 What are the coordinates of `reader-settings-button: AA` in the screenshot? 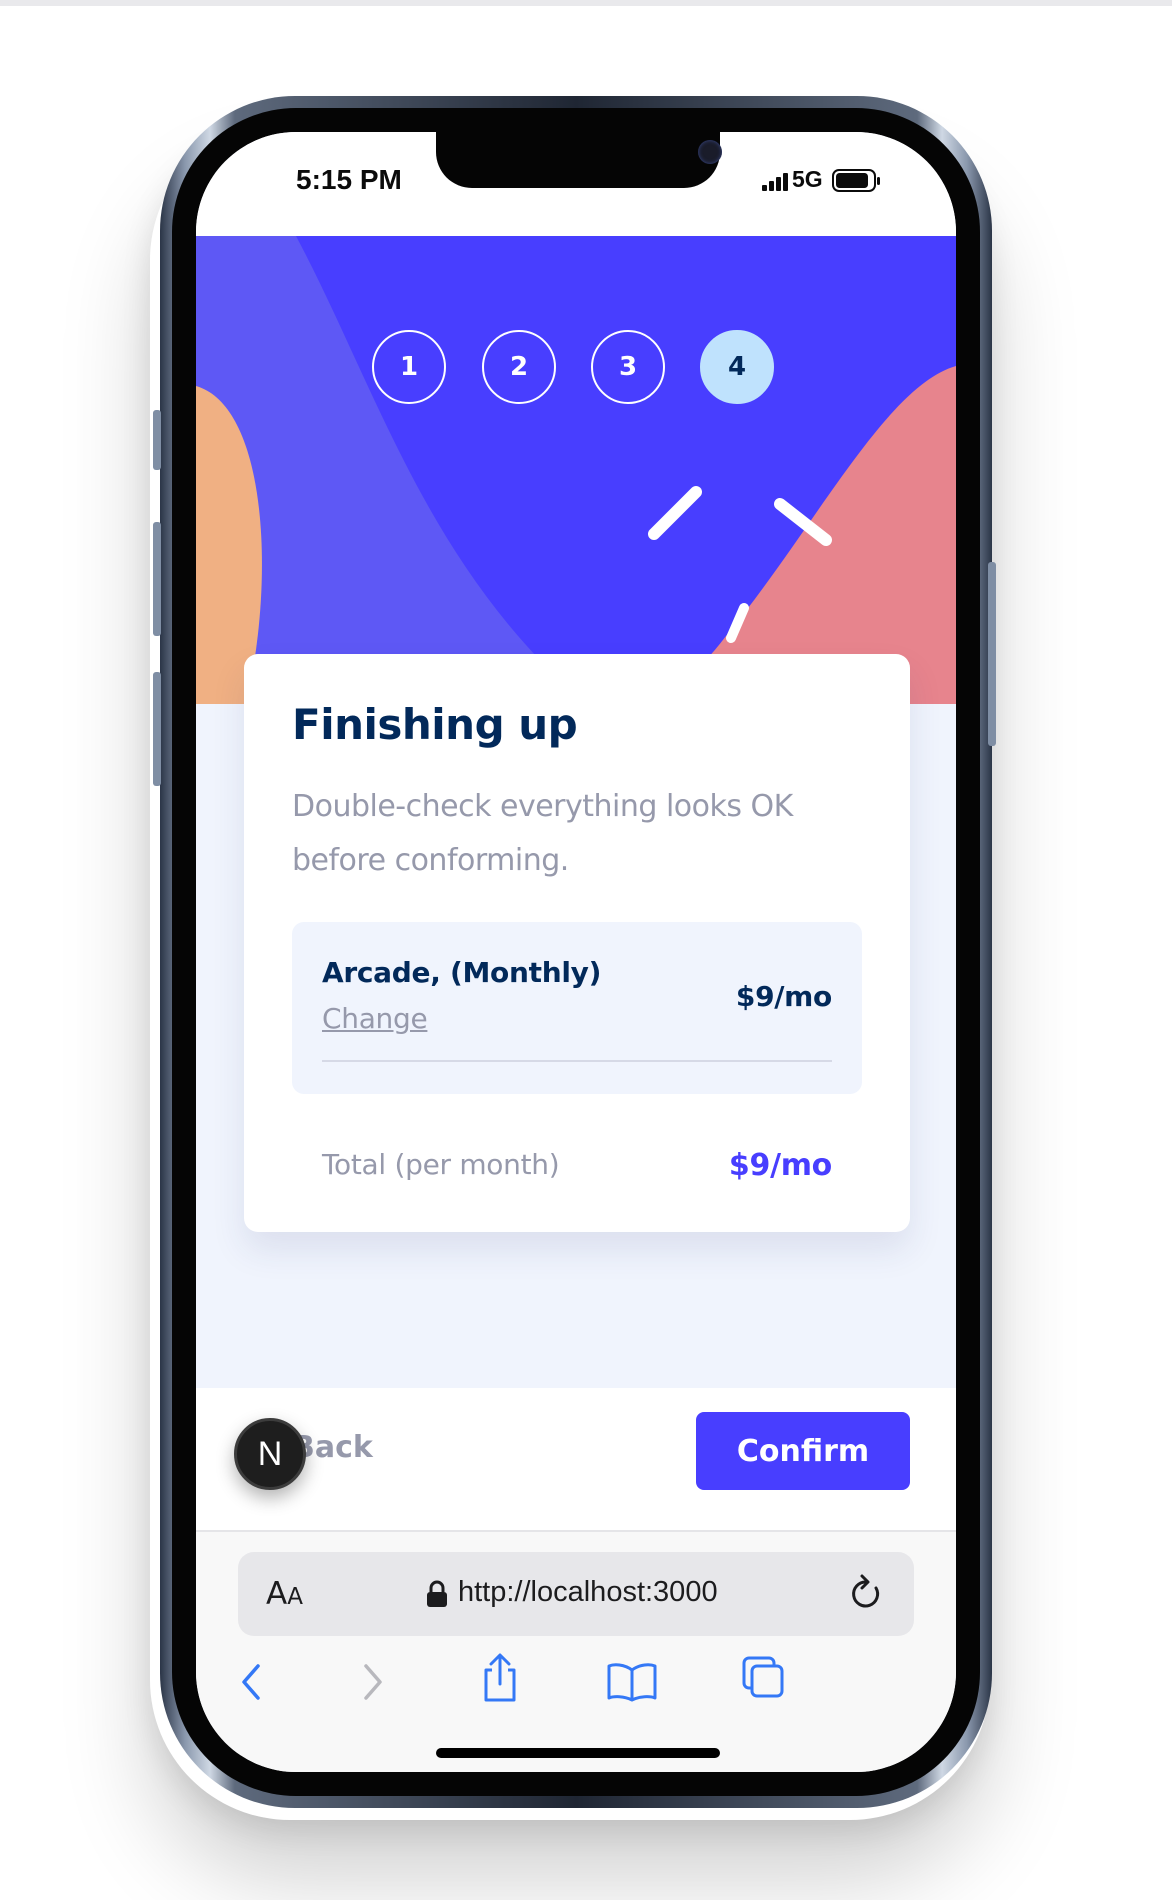 It's located at (284, 1594).